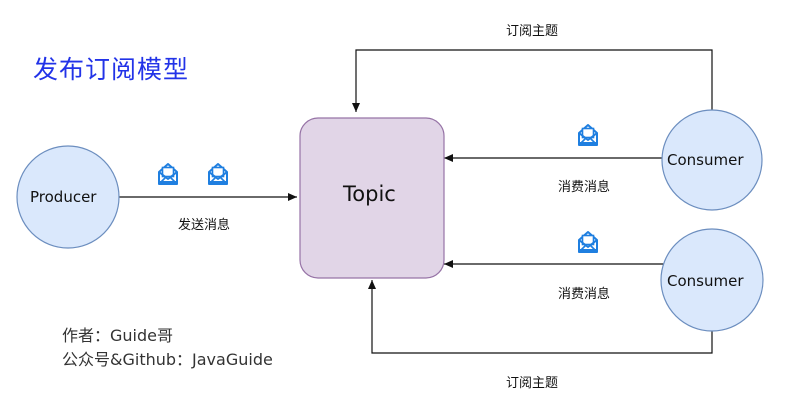 Image resolution: width=802 pixels, height=406 pixels. Describe the element at coordinates (117, 335) in the screenshot. I see `author-credit: 作者：Guide哥` at that location.